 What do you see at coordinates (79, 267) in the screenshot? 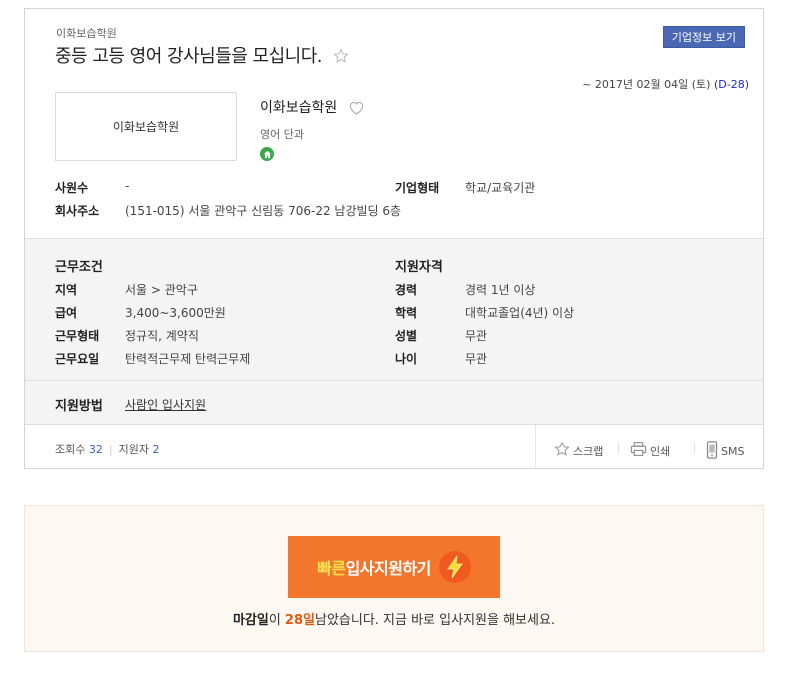
I see `work-conditions-heading: 근무조건` at bounding box center [79, 267].